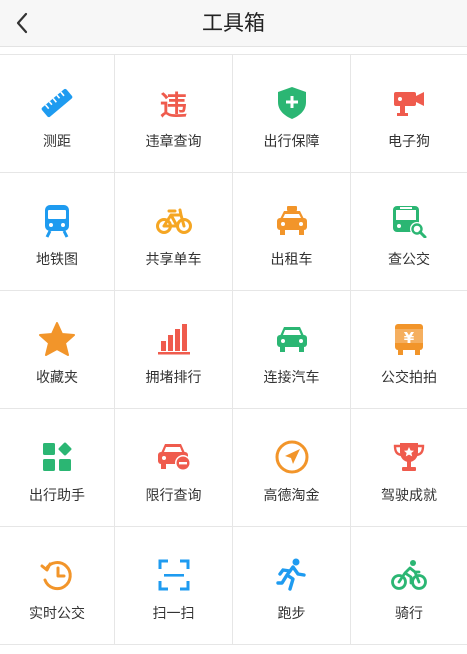 The image size is (467, 654). Describe the element at coordinates (173, 496) in the screenshot. I see `tool-label: 限行查询` at that location.